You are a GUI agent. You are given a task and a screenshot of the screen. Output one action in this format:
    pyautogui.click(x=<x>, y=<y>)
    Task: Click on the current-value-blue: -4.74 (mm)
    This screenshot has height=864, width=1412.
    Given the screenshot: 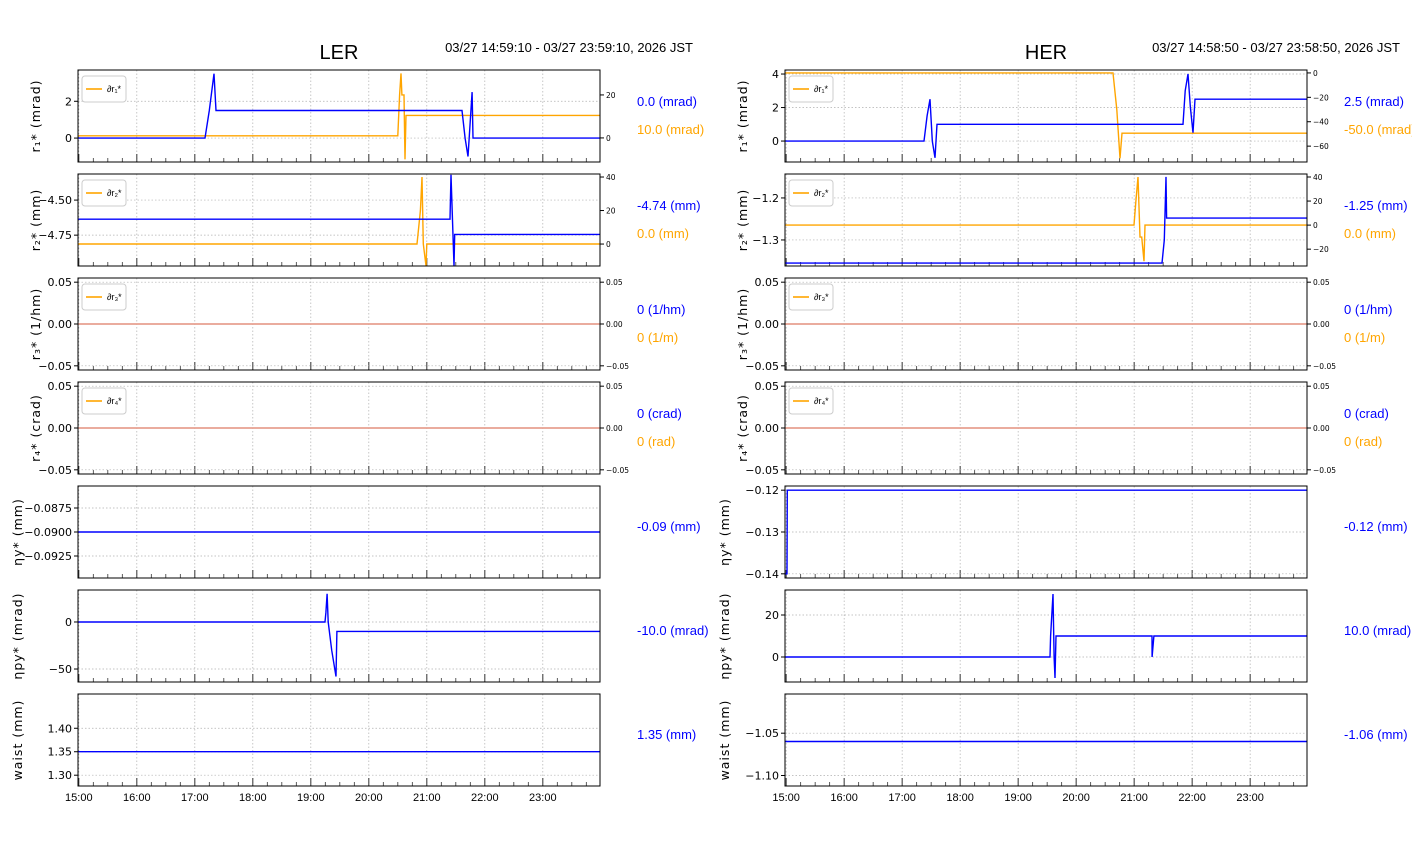 What is the action you would take?
    pyautogui.click(x=669, y=205)
    